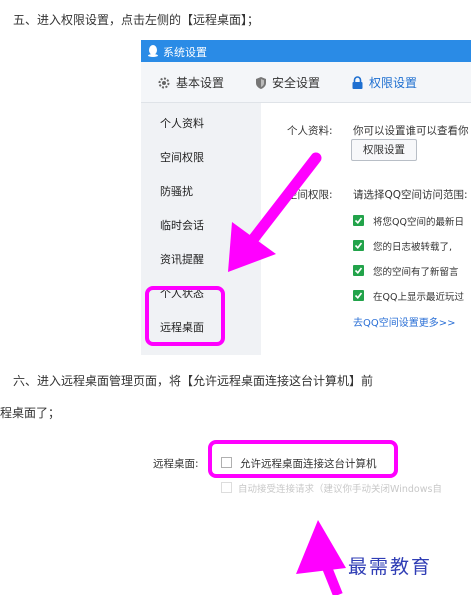 This screenshot has height=595, width=471. Describe the element at coordinates (384, 150) in the screenshot. I see `permission-settings-button: 权限设置` at that location.